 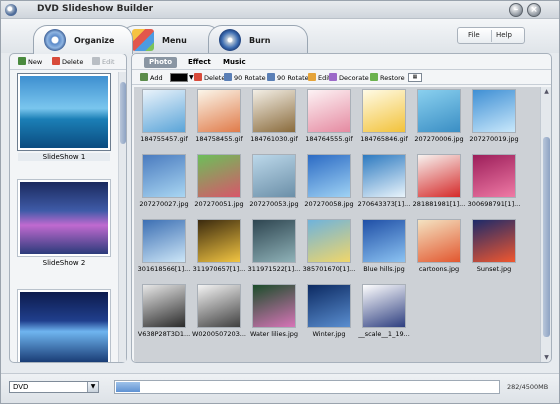 I want to click on view-mode-icon: ▦, so click(x=415, y=77).